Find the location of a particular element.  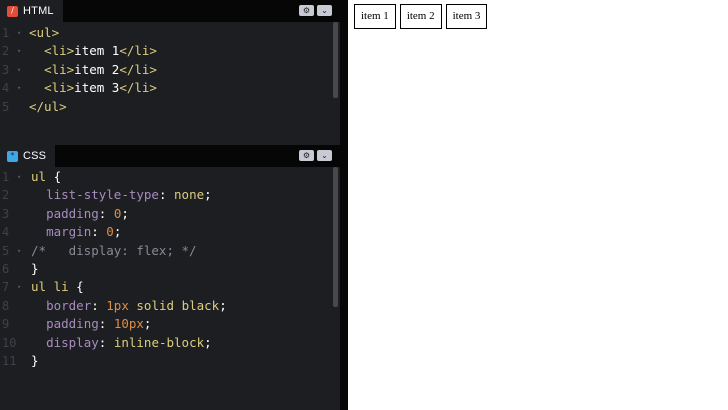

code-token: </li> is located at coordinates (138, 51).